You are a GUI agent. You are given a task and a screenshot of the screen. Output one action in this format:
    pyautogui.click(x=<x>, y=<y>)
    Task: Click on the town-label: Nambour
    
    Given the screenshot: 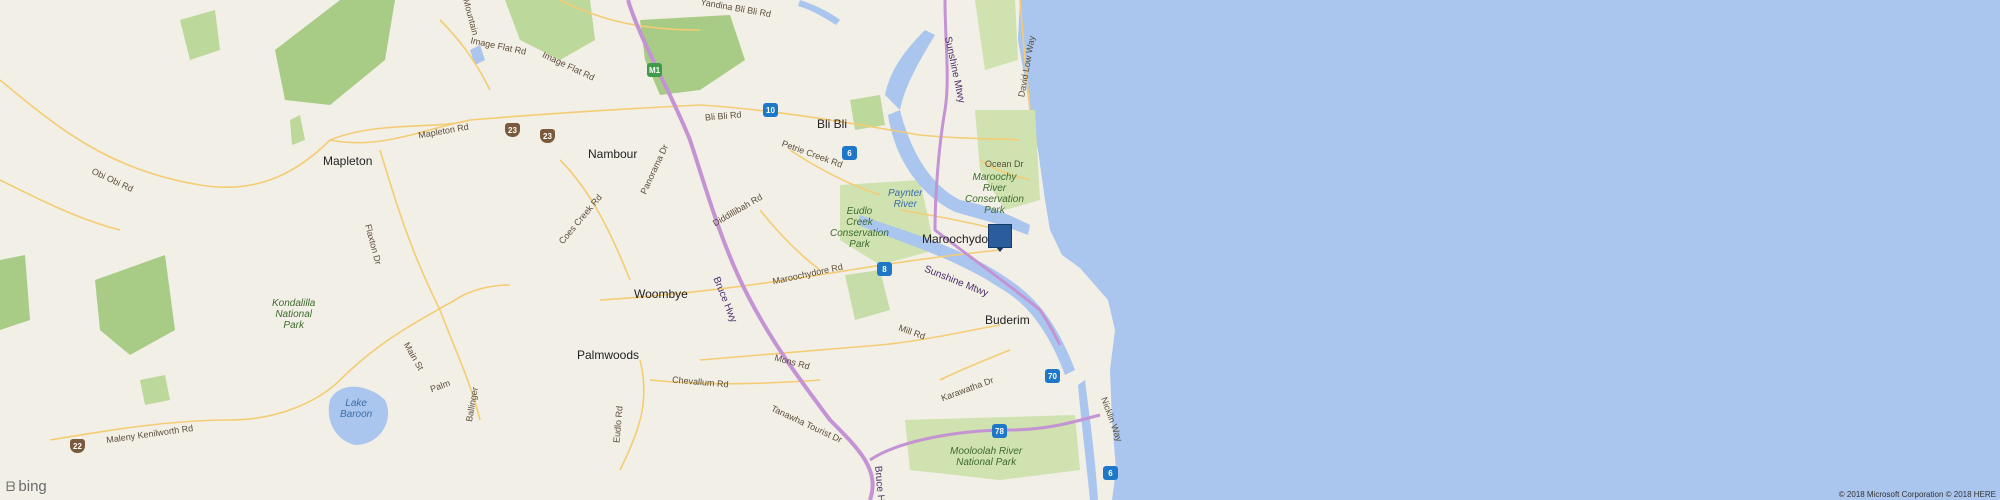 What is the action you would take?
    pyautogui.click(x=613, y=154)
    